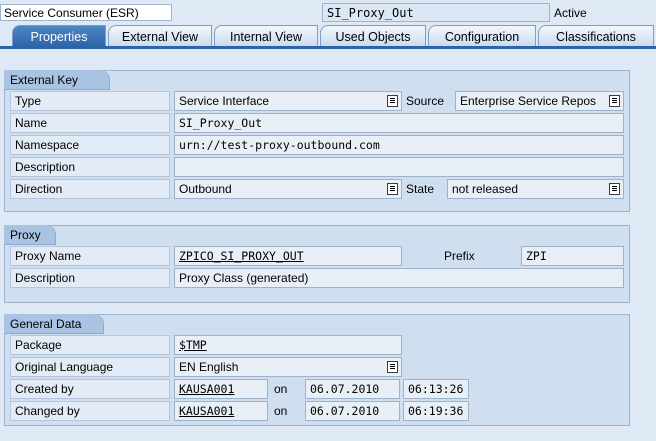 Image resolution: width=656 pixels, height=441 pixels. Describe the element at coordinates (328, 47) in the screenshot. I see `tab-strip-divider` at that location.